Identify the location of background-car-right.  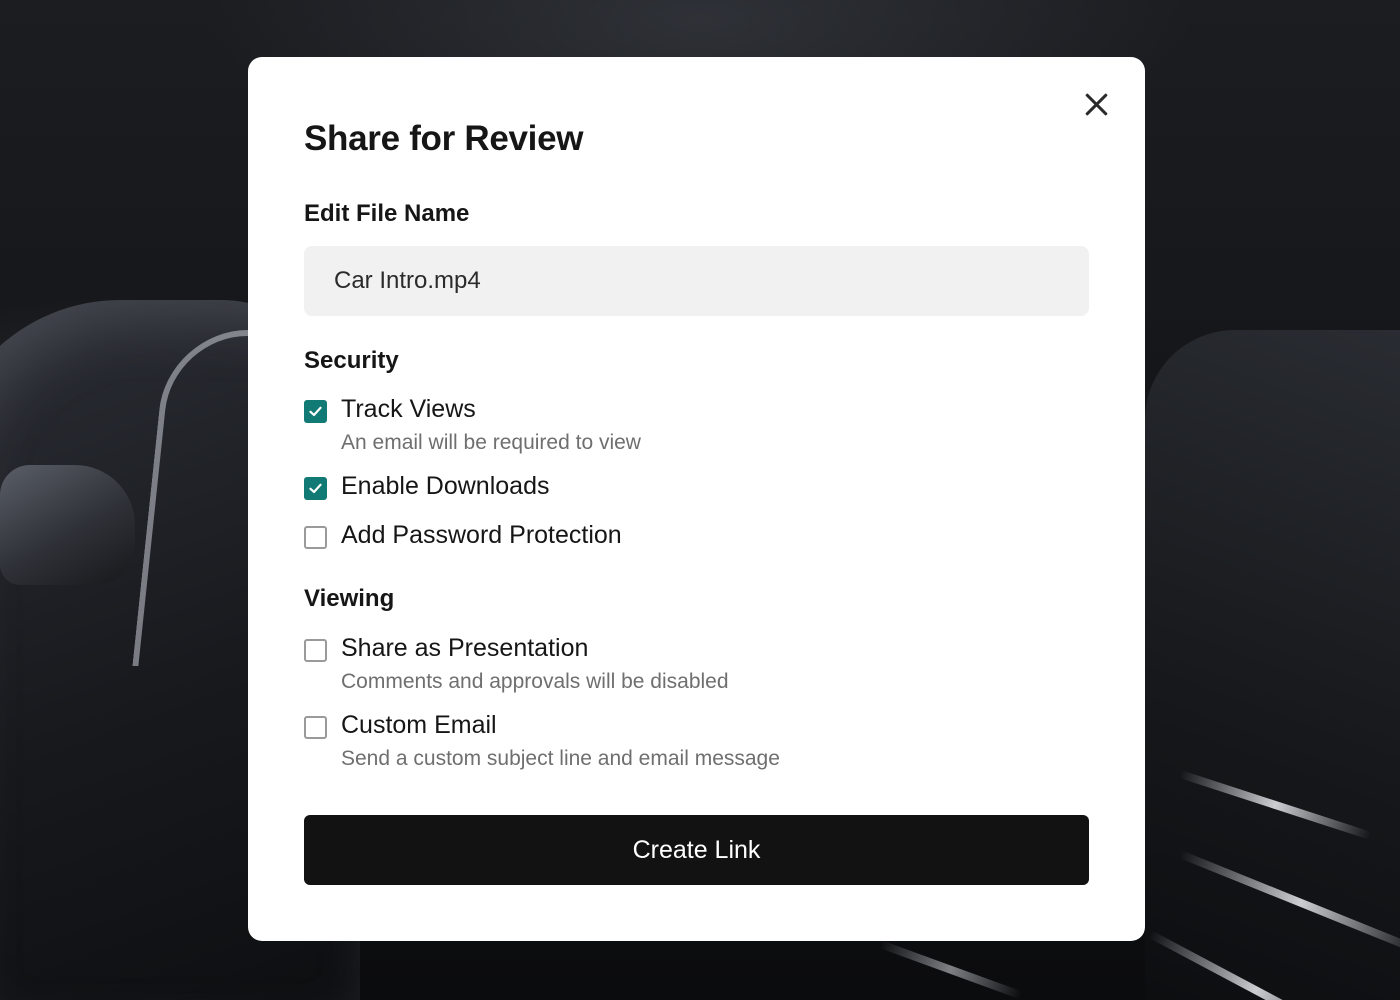
(1272, 665).